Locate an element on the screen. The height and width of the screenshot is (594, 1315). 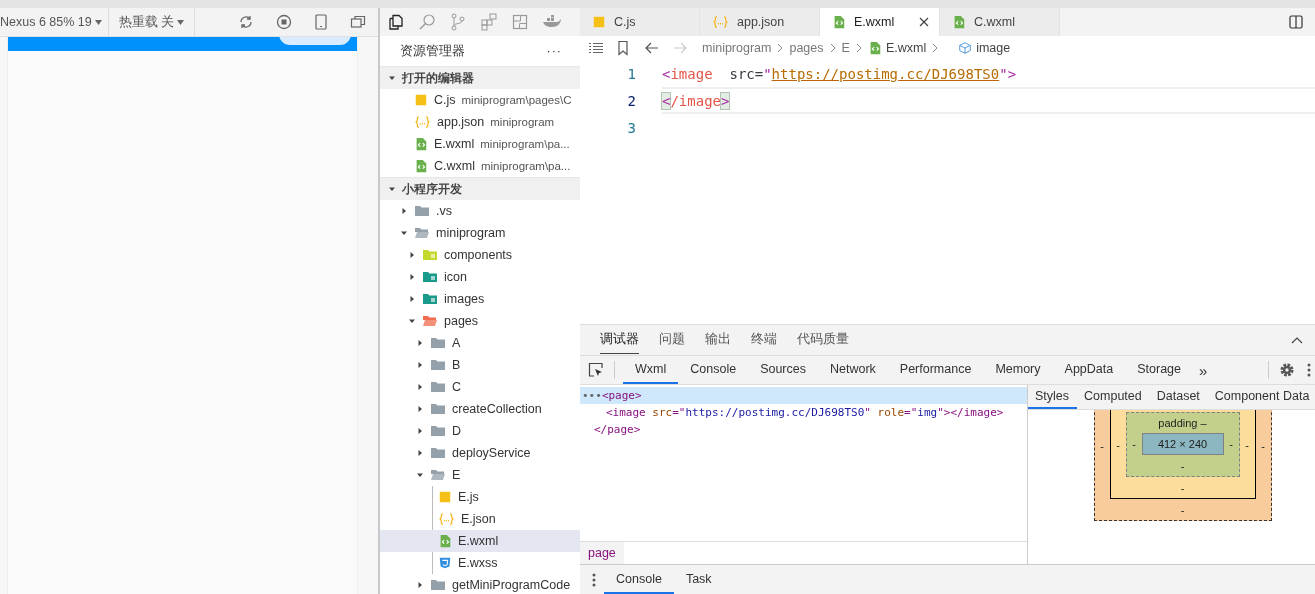
devtools-tab: Network is located at coordinates (853, 370).